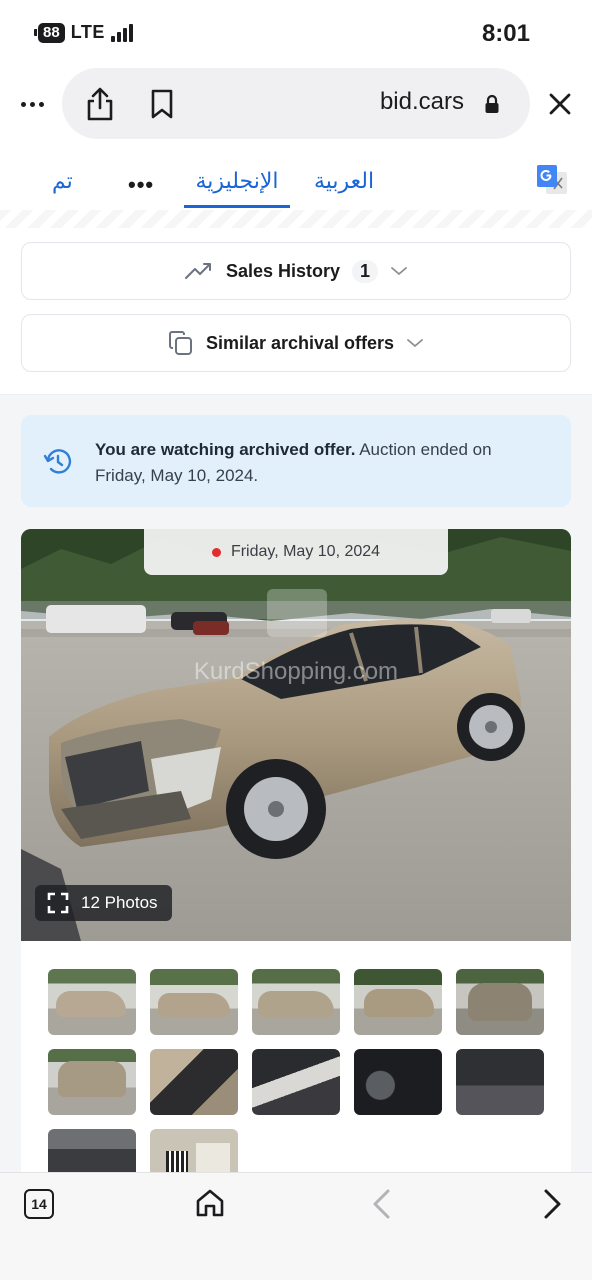 Image resolution: width=592 pixels, height=1280 pixels. I want to click on browser-url-bar: bid.cars, so click(296, 104).